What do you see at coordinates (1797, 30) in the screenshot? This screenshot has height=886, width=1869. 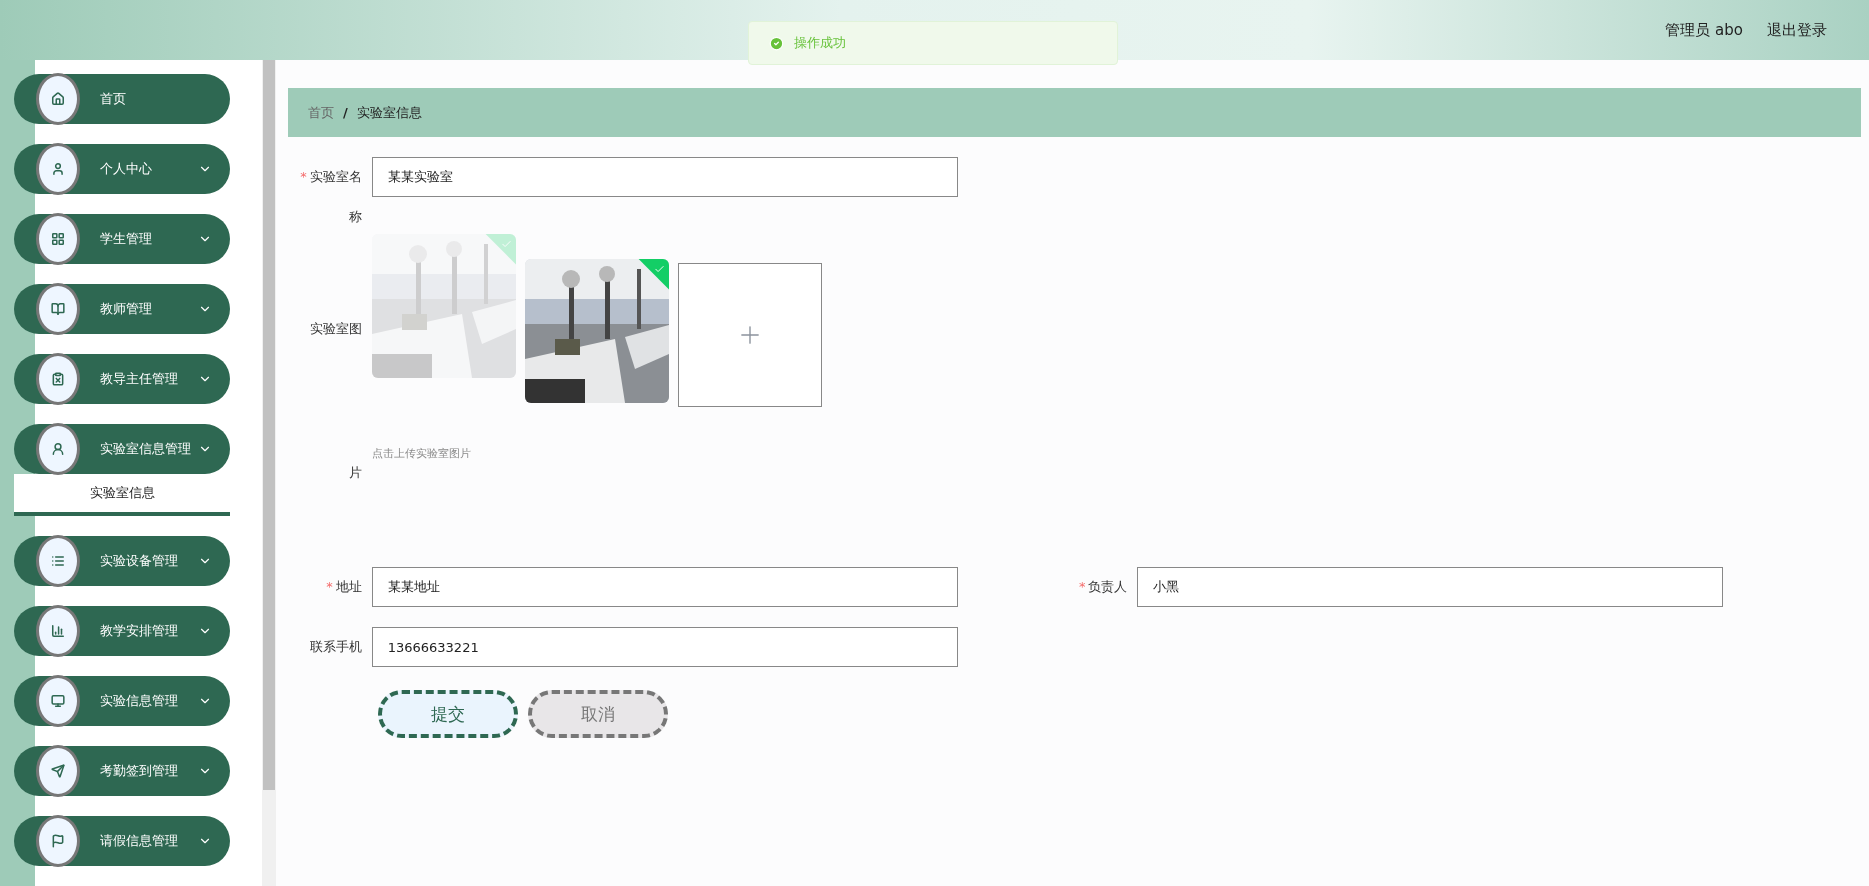 I see `logout-link: 退出登录` at bounding box center [1797, 30].